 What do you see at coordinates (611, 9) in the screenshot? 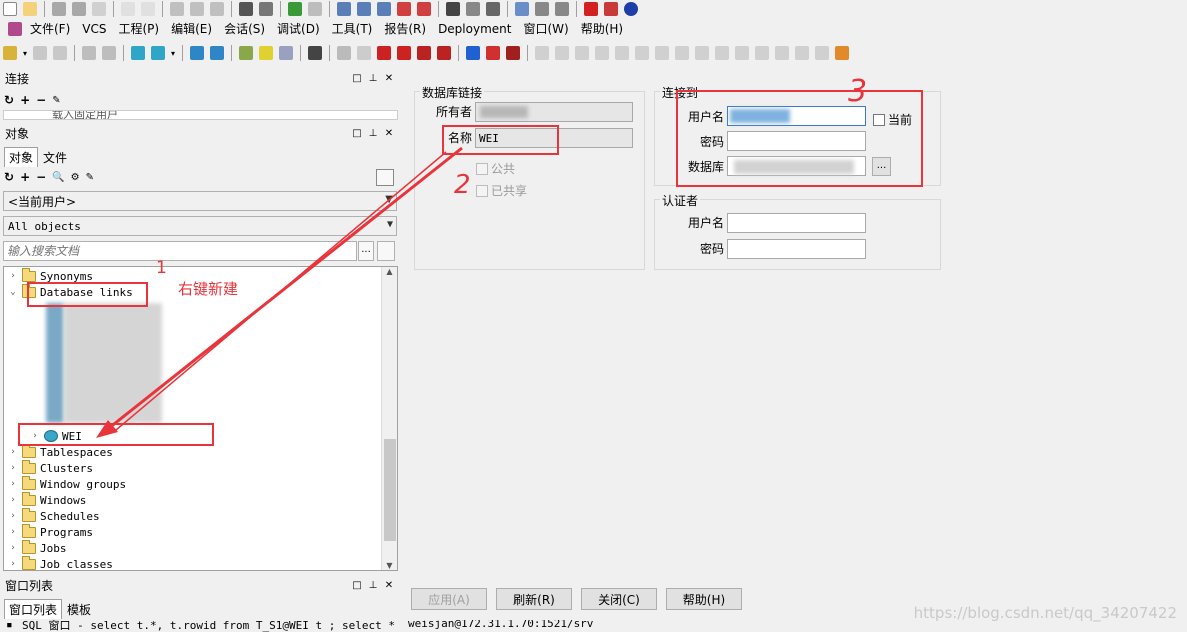
I see `pdf-icon` at bounding box center [611, 9].